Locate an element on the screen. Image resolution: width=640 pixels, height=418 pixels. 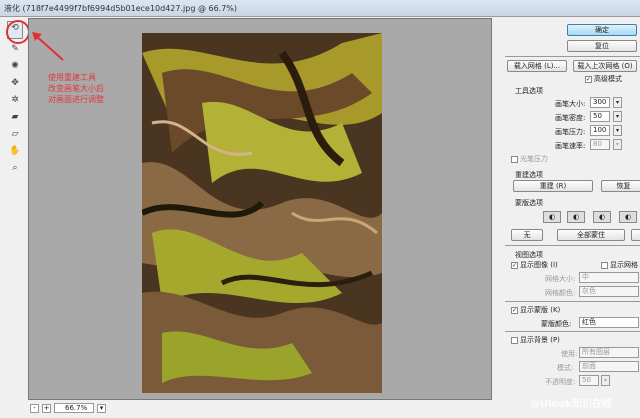
mesh-size-label: 网格大小: is located at coordinates (560, 279).